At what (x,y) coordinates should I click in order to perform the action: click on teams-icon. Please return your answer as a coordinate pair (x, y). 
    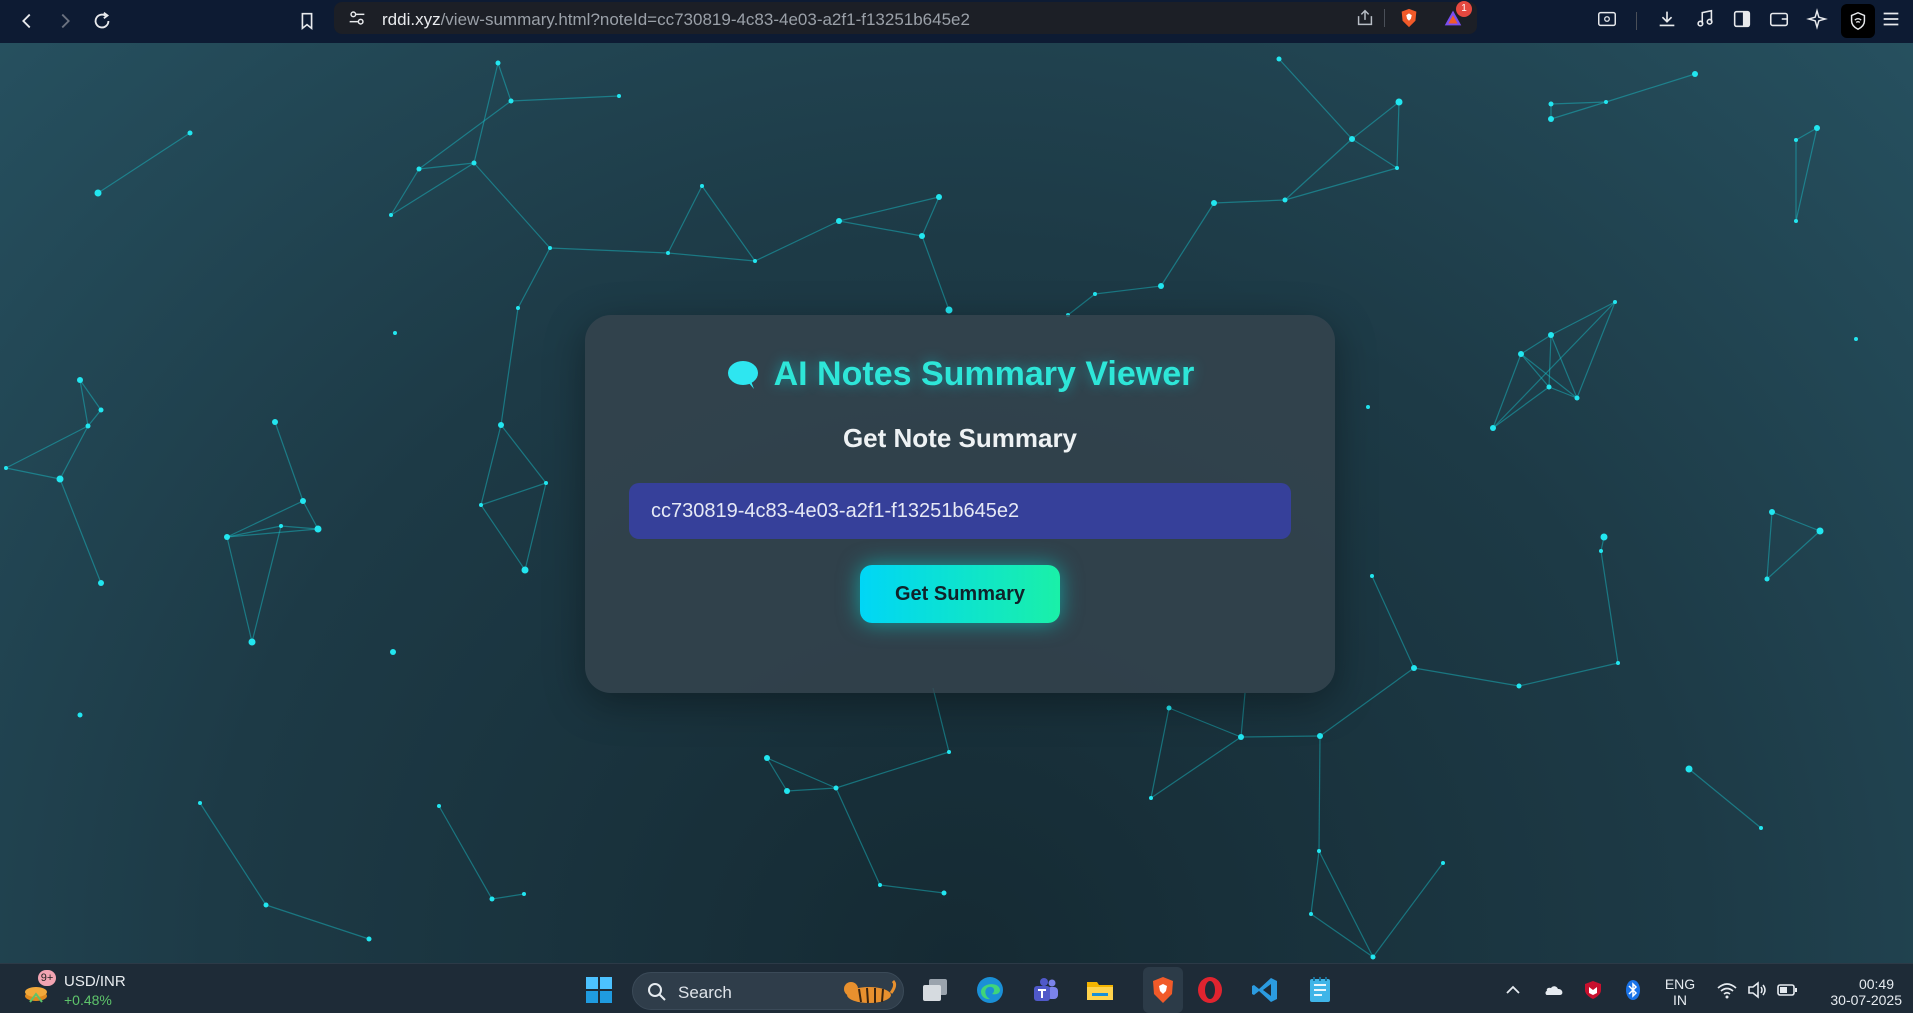
    Looking at the image, I should click on (1045, 990).